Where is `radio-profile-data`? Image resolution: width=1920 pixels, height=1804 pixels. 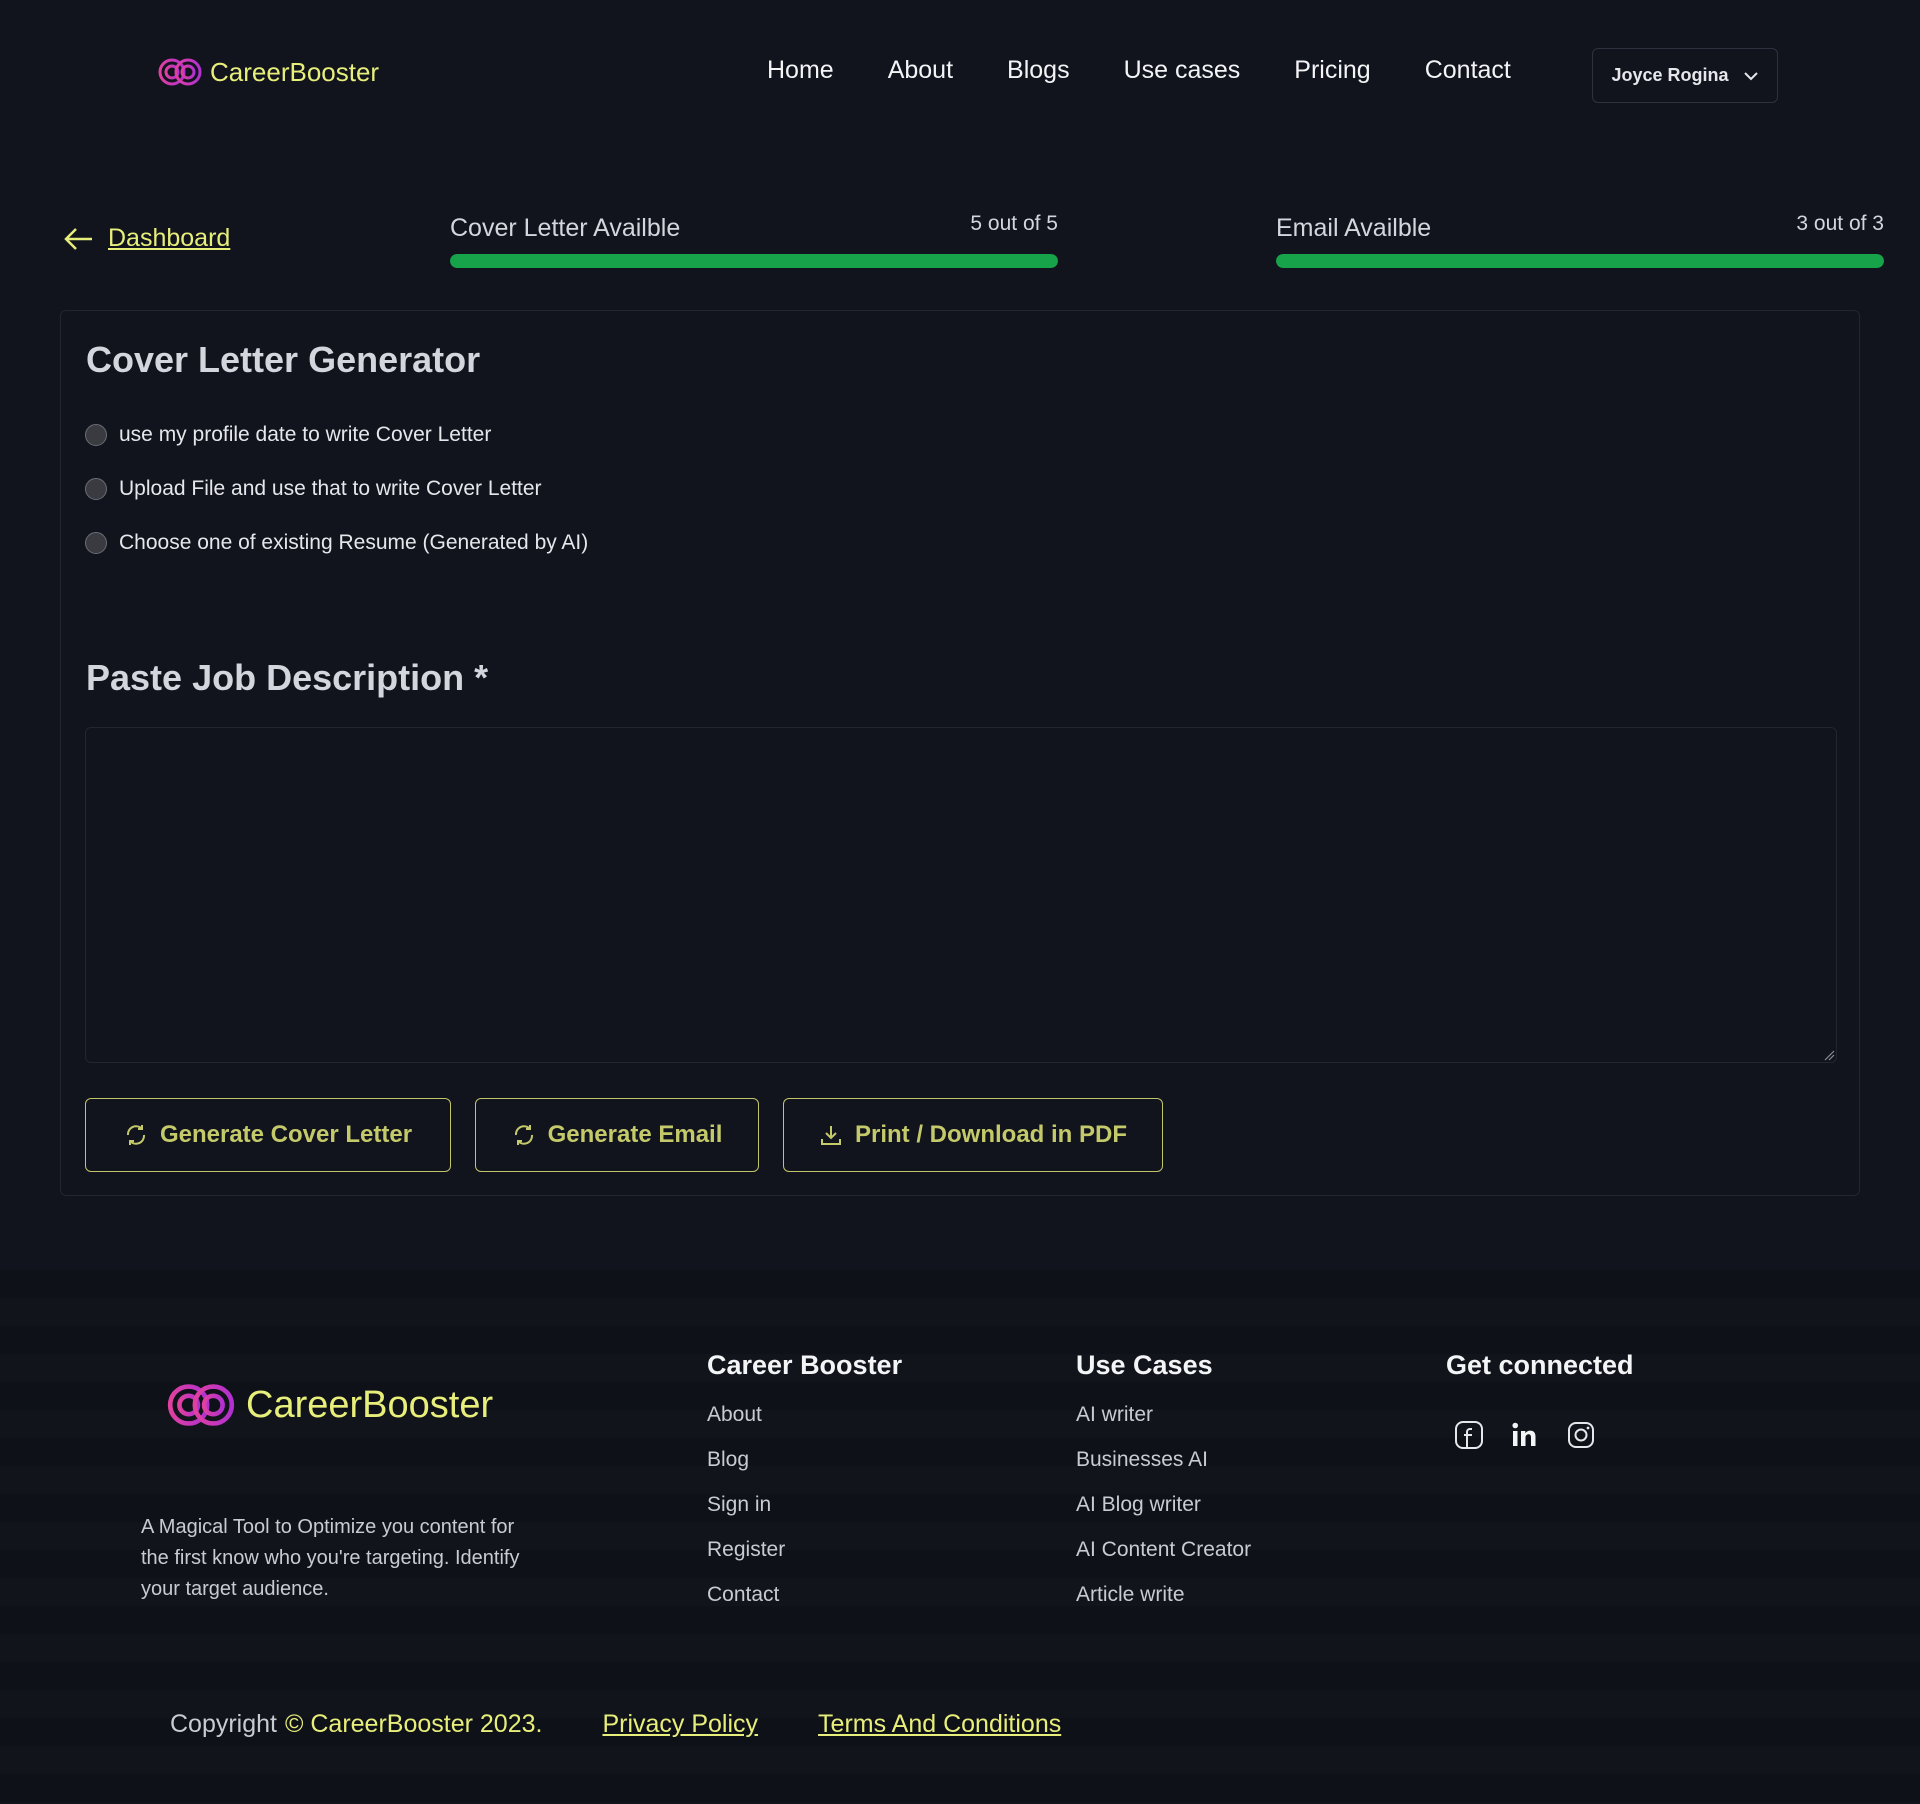 radio-profile-data is located at coordinates (96, 435).